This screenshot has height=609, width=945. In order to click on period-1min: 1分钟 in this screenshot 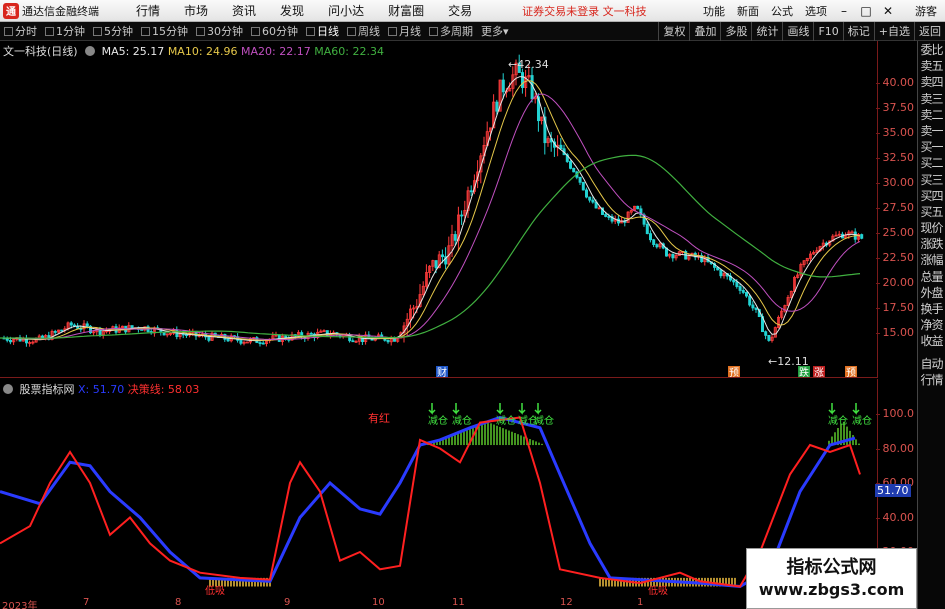, I will do `click(65, 31)`.